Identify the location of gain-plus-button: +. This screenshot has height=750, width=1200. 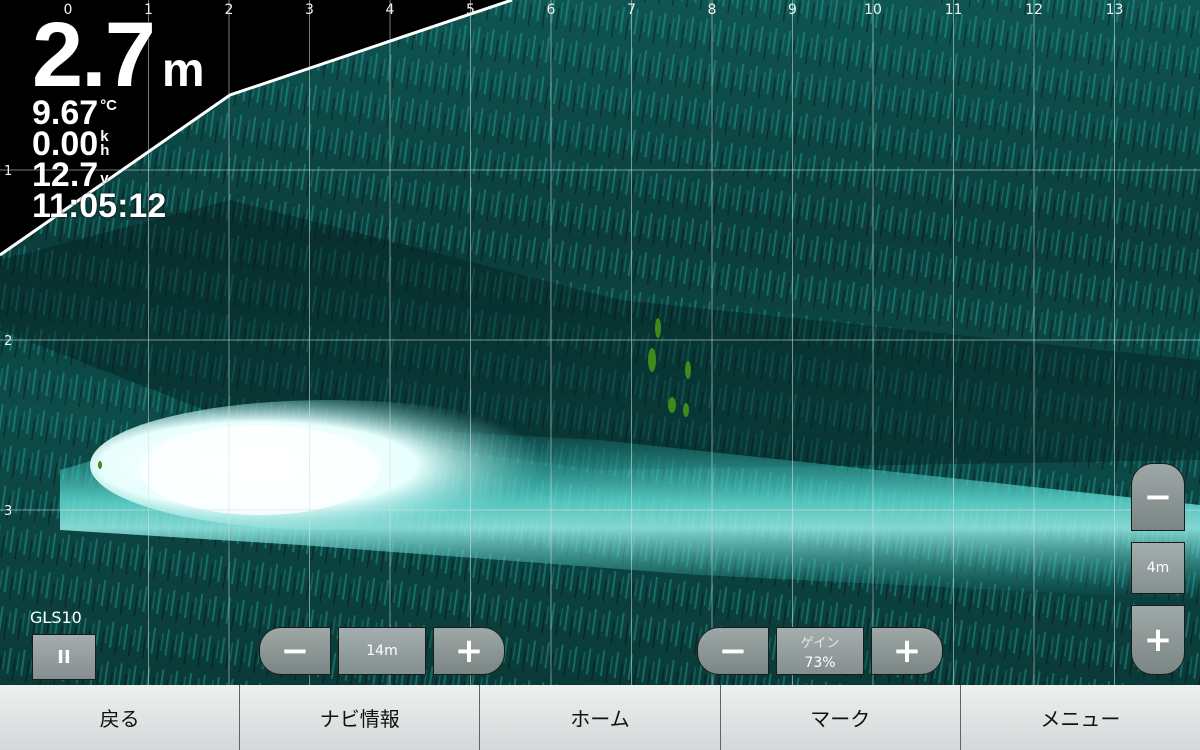
(907, 651).